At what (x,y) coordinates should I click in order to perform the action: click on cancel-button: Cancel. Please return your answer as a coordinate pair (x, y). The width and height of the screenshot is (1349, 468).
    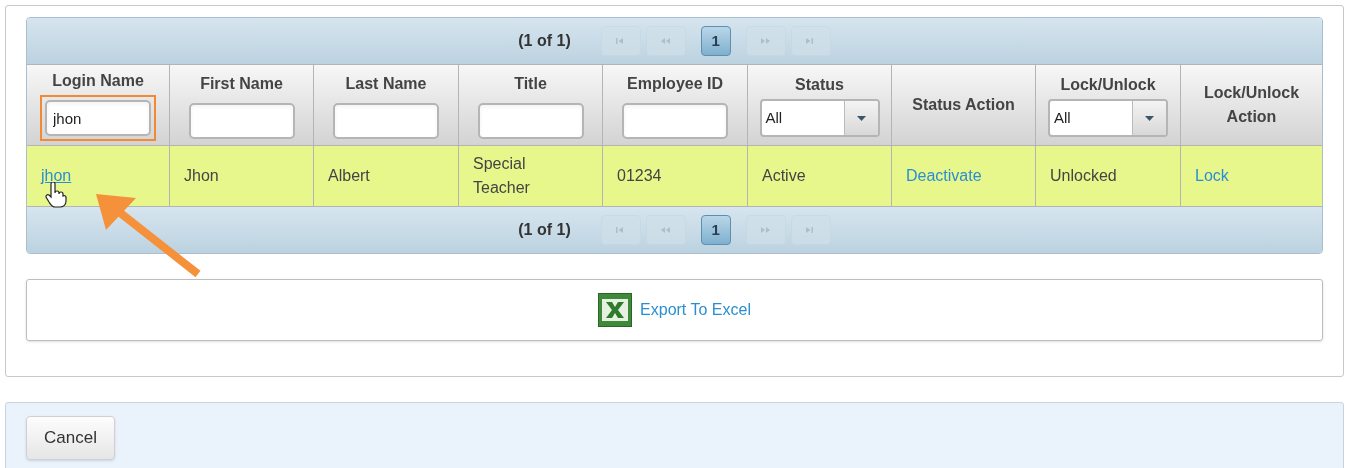
    Looking at the image, I should click on (70, 438).